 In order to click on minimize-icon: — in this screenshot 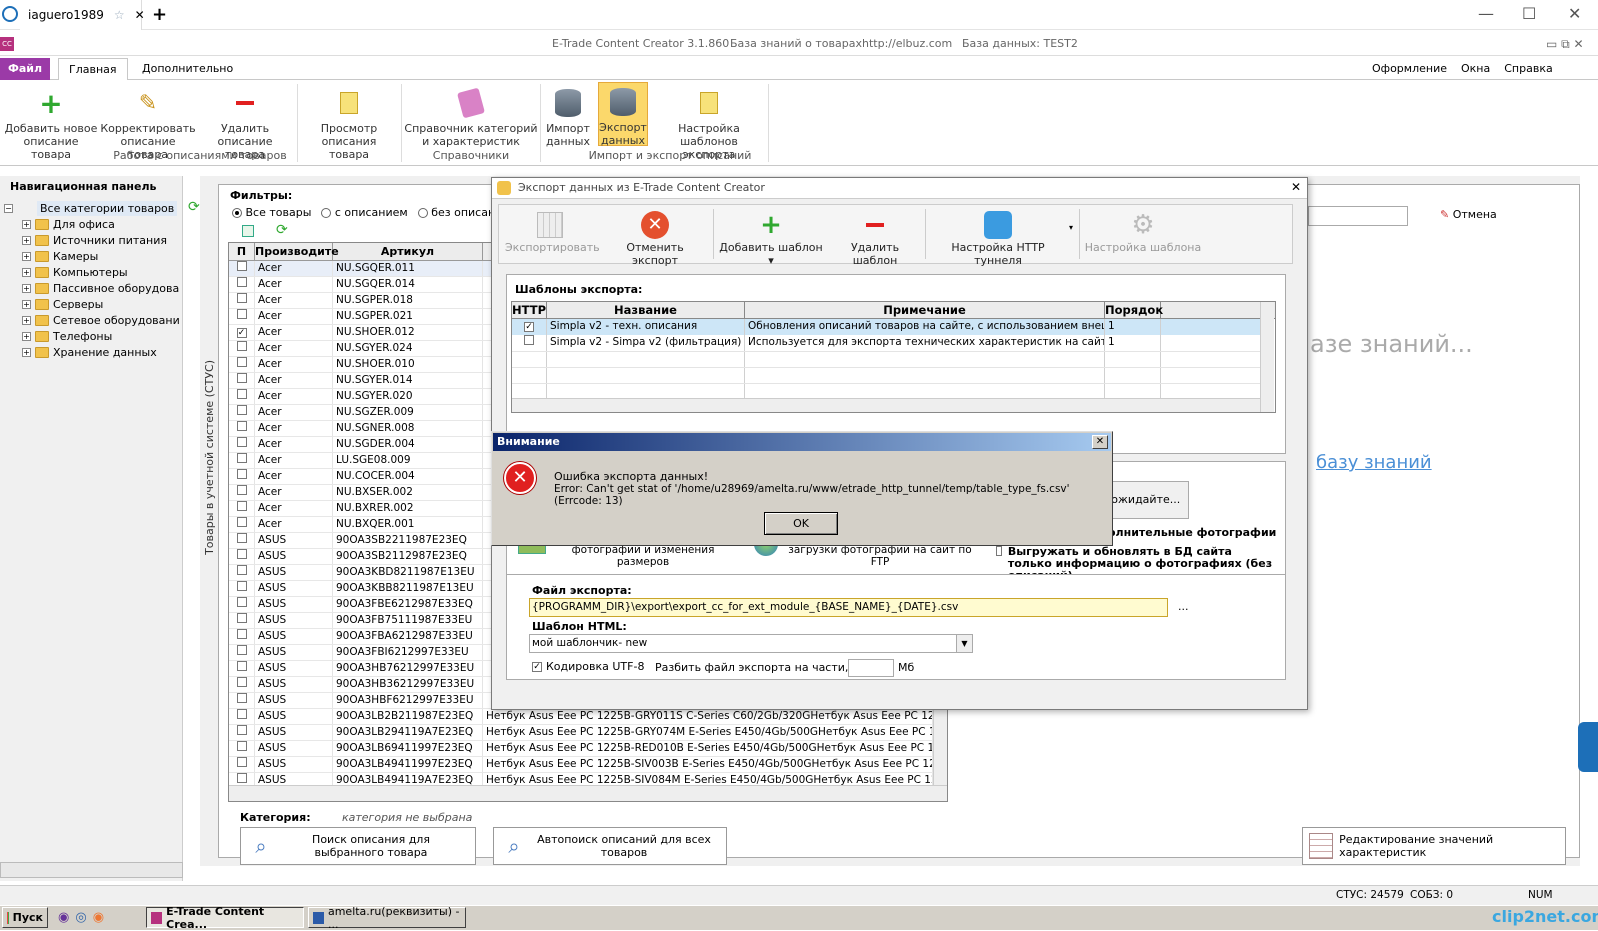, I will do `click(1486, 13)`.